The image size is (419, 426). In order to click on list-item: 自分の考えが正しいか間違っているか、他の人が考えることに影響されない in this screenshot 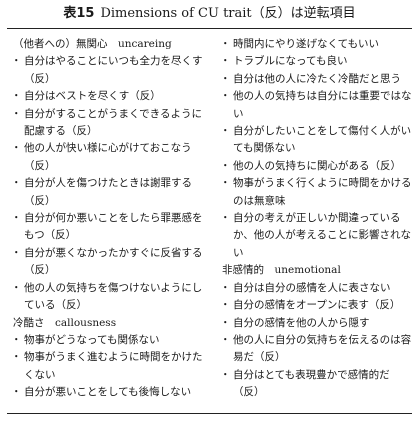, I will do `click(317, 236)`.